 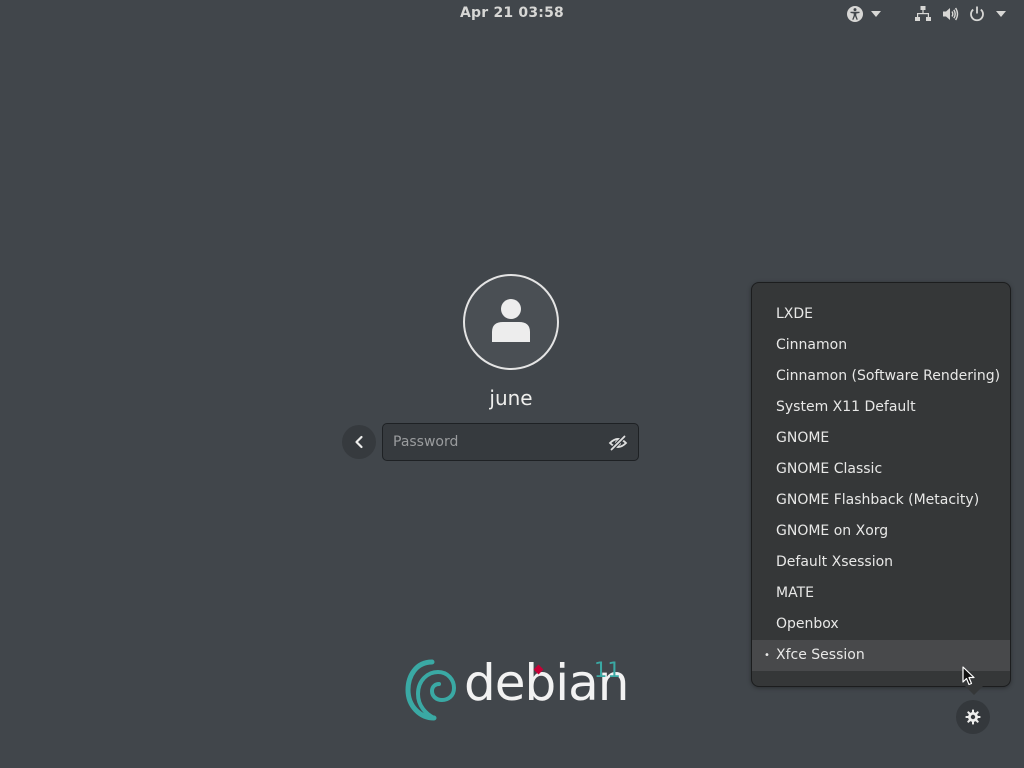 What do you see at coordinates (881, 624) in the screenshot?
I see `session-item-openbox: Openbox` at bounding box center [881, 624].